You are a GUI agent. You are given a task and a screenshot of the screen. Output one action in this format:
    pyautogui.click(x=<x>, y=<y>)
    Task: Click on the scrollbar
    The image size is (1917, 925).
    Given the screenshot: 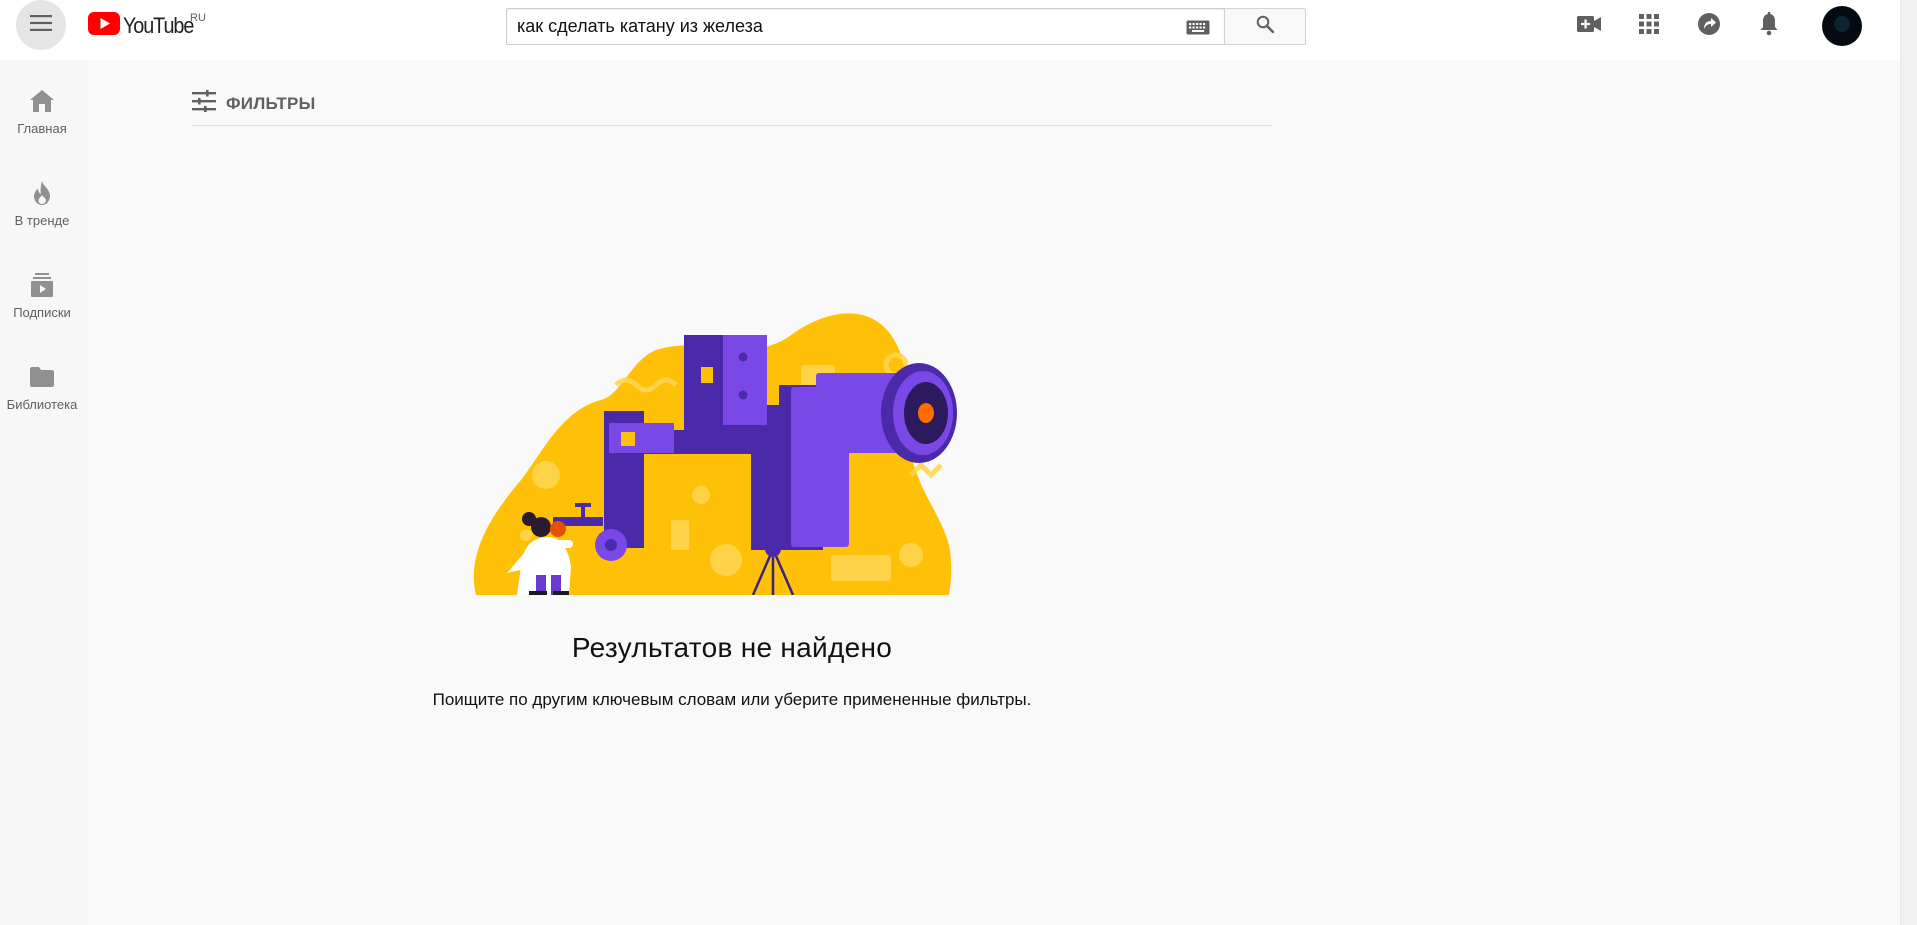 What is the action you would take?
    pyautogui.click(x=1908, y=462)
    